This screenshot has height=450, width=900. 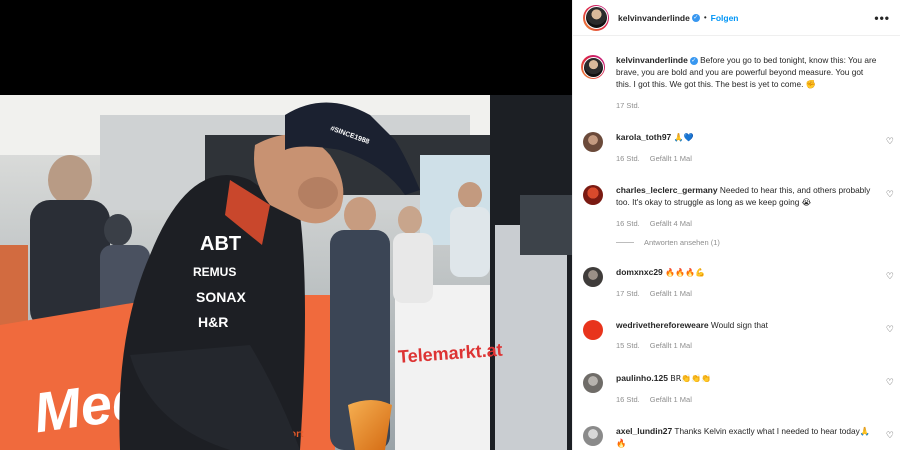 I want to click on more-options-icon: •••, so click(x=882, y=18).